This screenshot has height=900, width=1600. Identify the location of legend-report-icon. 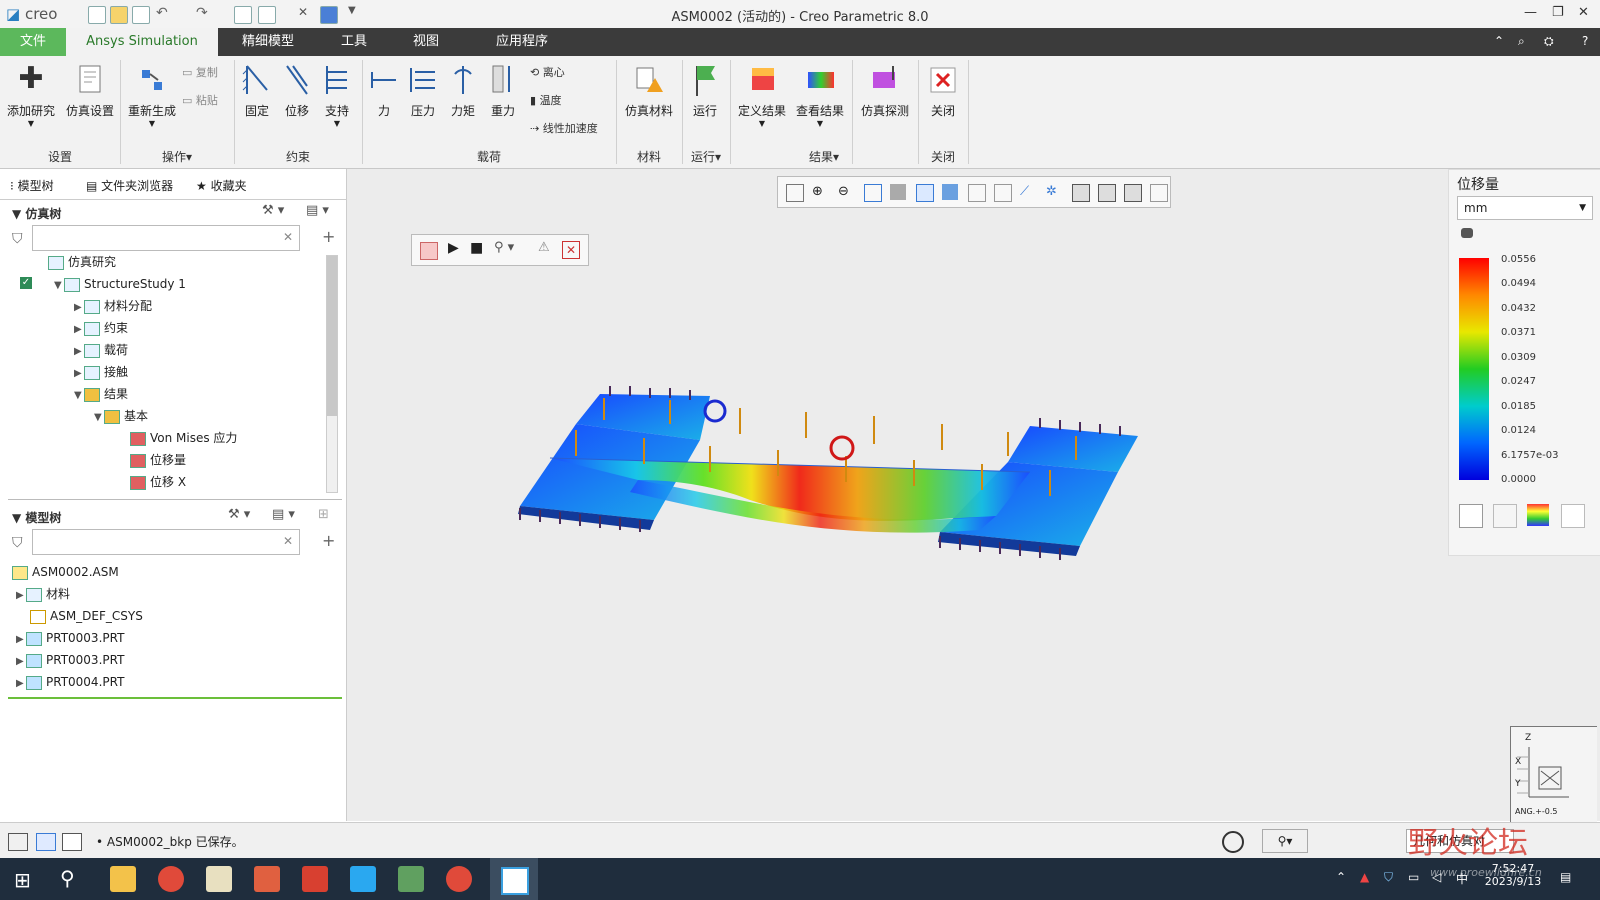
(1573, 516).